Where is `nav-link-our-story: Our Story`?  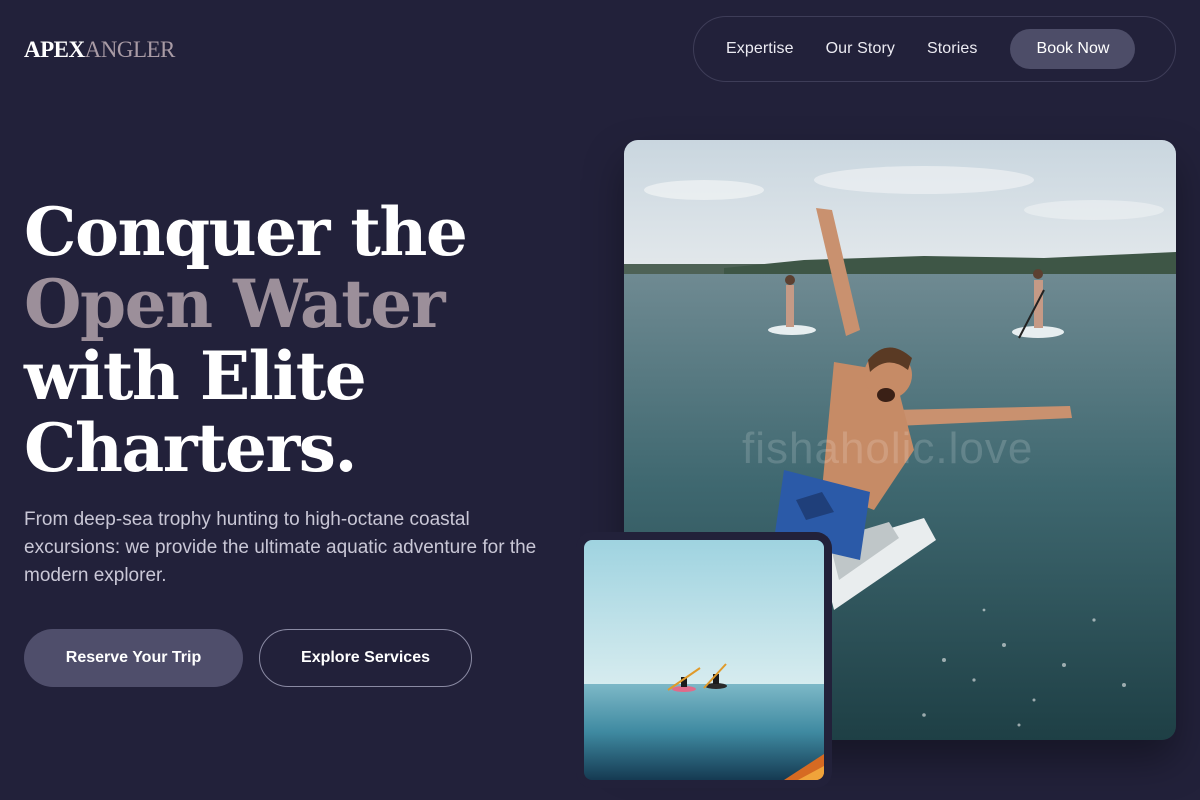 nav-link-our-story: Our Story is located at coordinates (860, 49).